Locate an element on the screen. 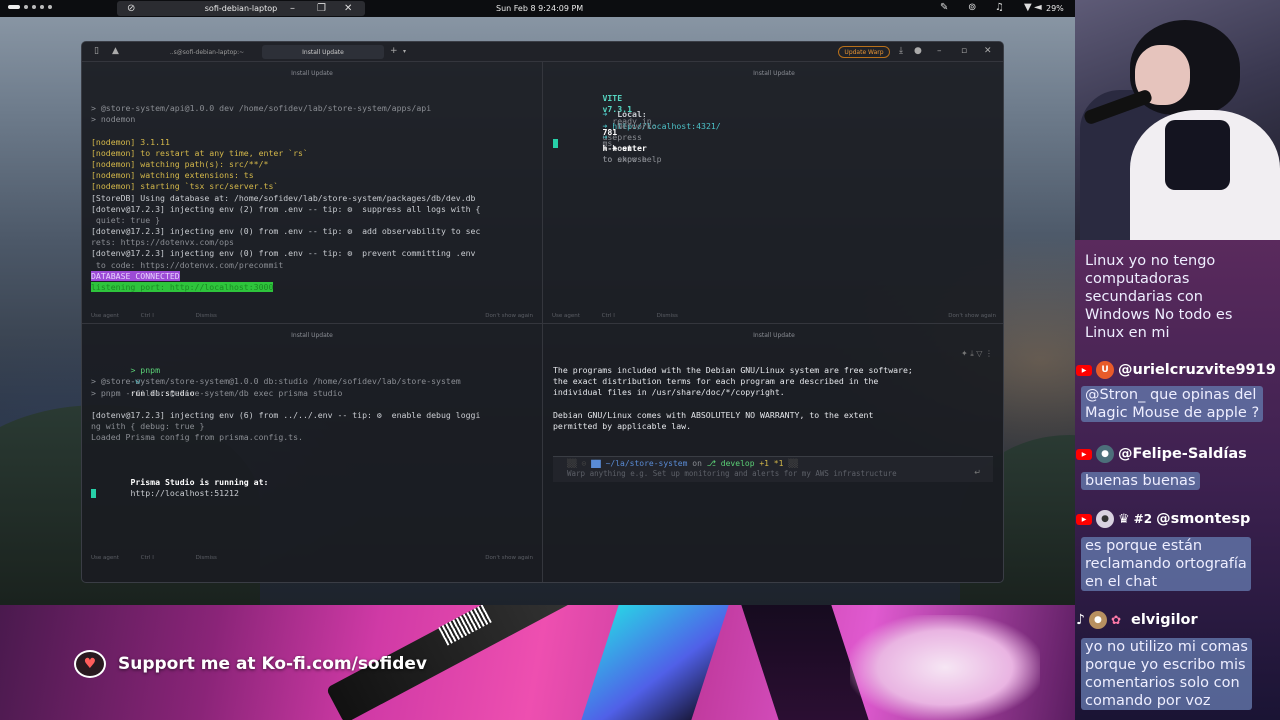  rank-badge: #2 is located at coordinates (1143, 519).